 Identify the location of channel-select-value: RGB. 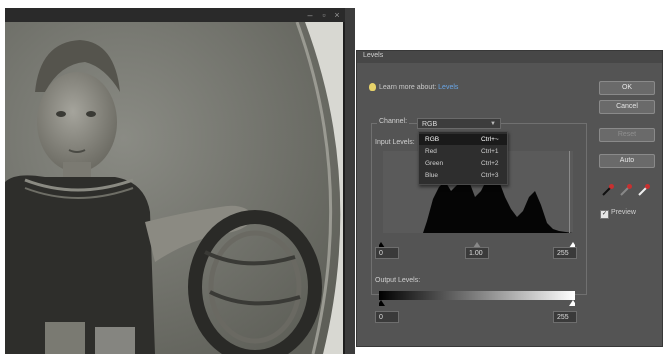
(430, 124).